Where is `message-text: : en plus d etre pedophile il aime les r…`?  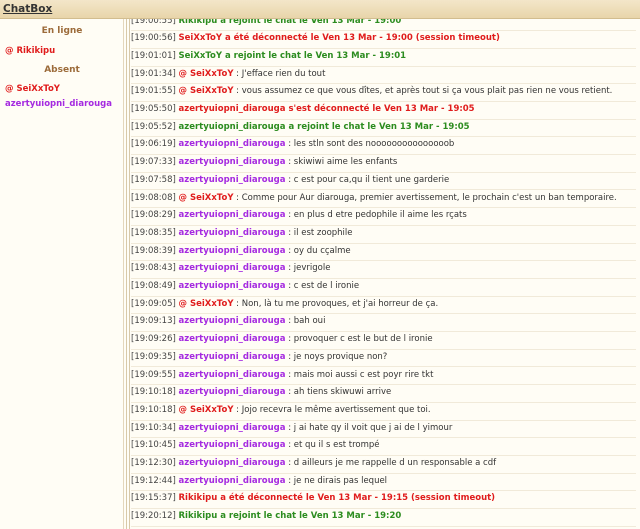 message-text: : en plus d etre pedophile il aime les r… is located at coordinates (376, 215).